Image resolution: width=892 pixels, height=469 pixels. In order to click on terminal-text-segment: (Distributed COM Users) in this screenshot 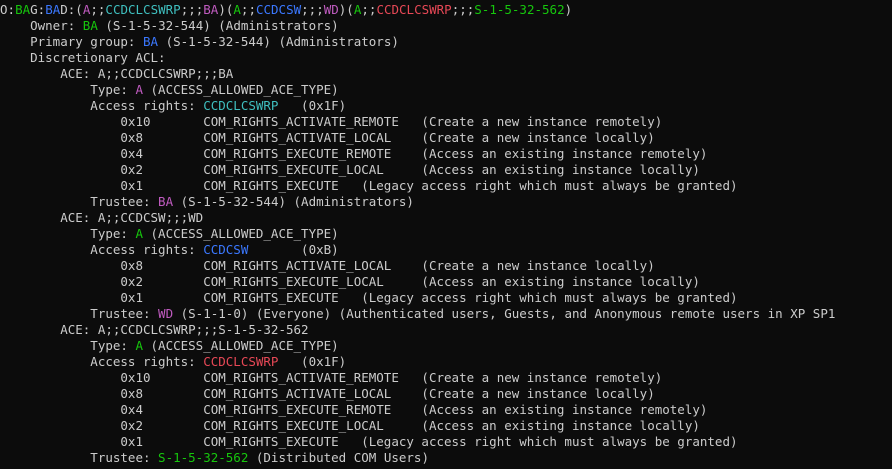, I will do `click(338, 457)`.